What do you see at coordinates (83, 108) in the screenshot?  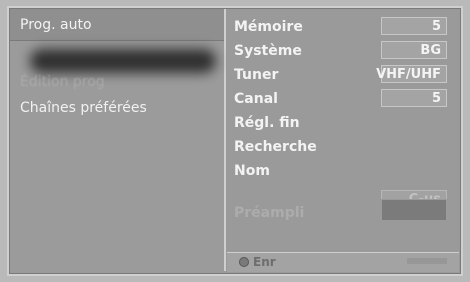 I see `menu-item-chaines-preferees: Chaînes préférées` at bounding box center [83, 108].